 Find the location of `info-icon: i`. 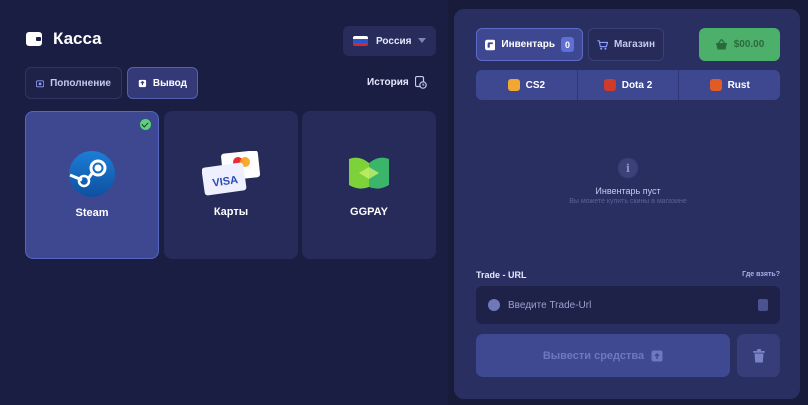

info-icon: i is located at coordinates (628, 168).